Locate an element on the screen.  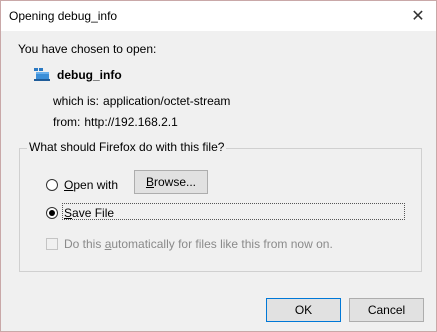
file-type-label: which is: is located at coordinates (76, 101).